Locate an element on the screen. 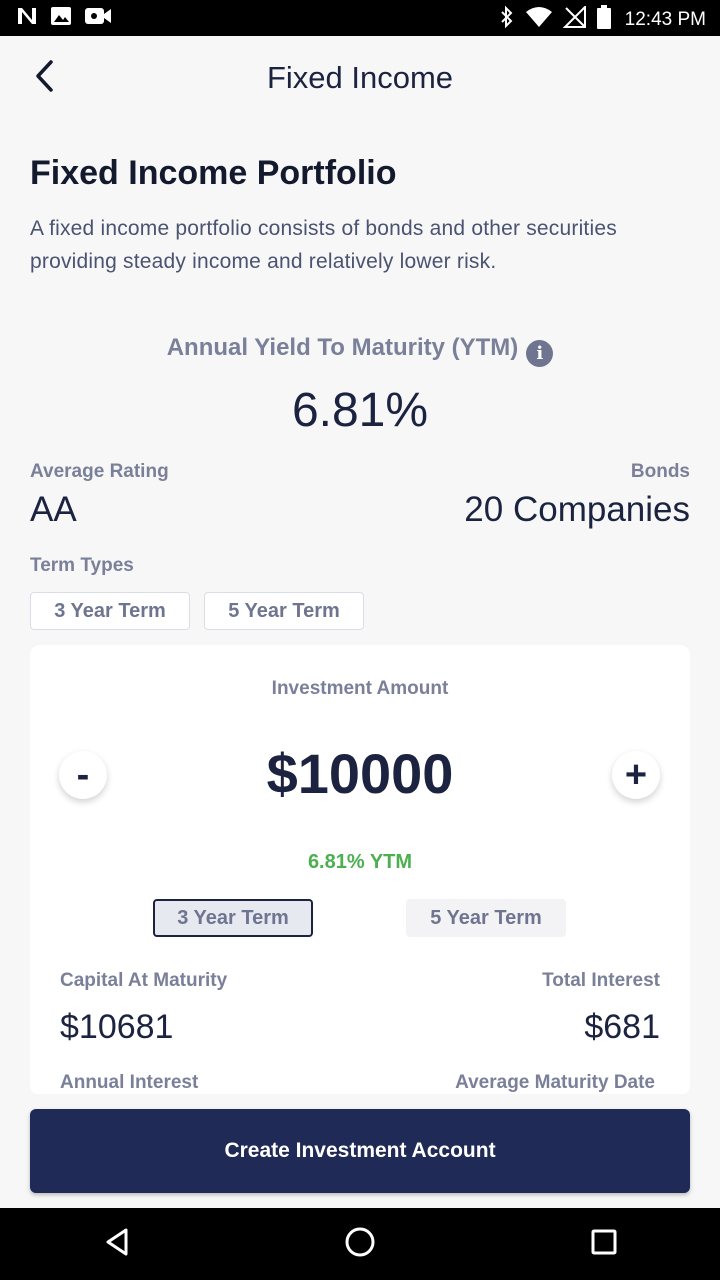  image-icon is located at coordinates (61, 18).